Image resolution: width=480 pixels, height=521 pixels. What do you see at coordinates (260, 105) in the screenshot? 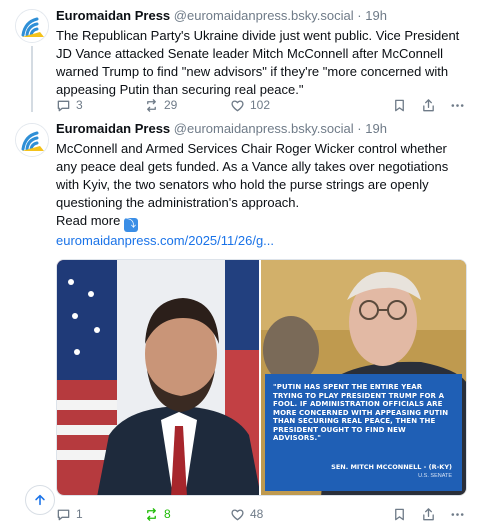
I see `like-count: 102` at bounding box center [260, 105].